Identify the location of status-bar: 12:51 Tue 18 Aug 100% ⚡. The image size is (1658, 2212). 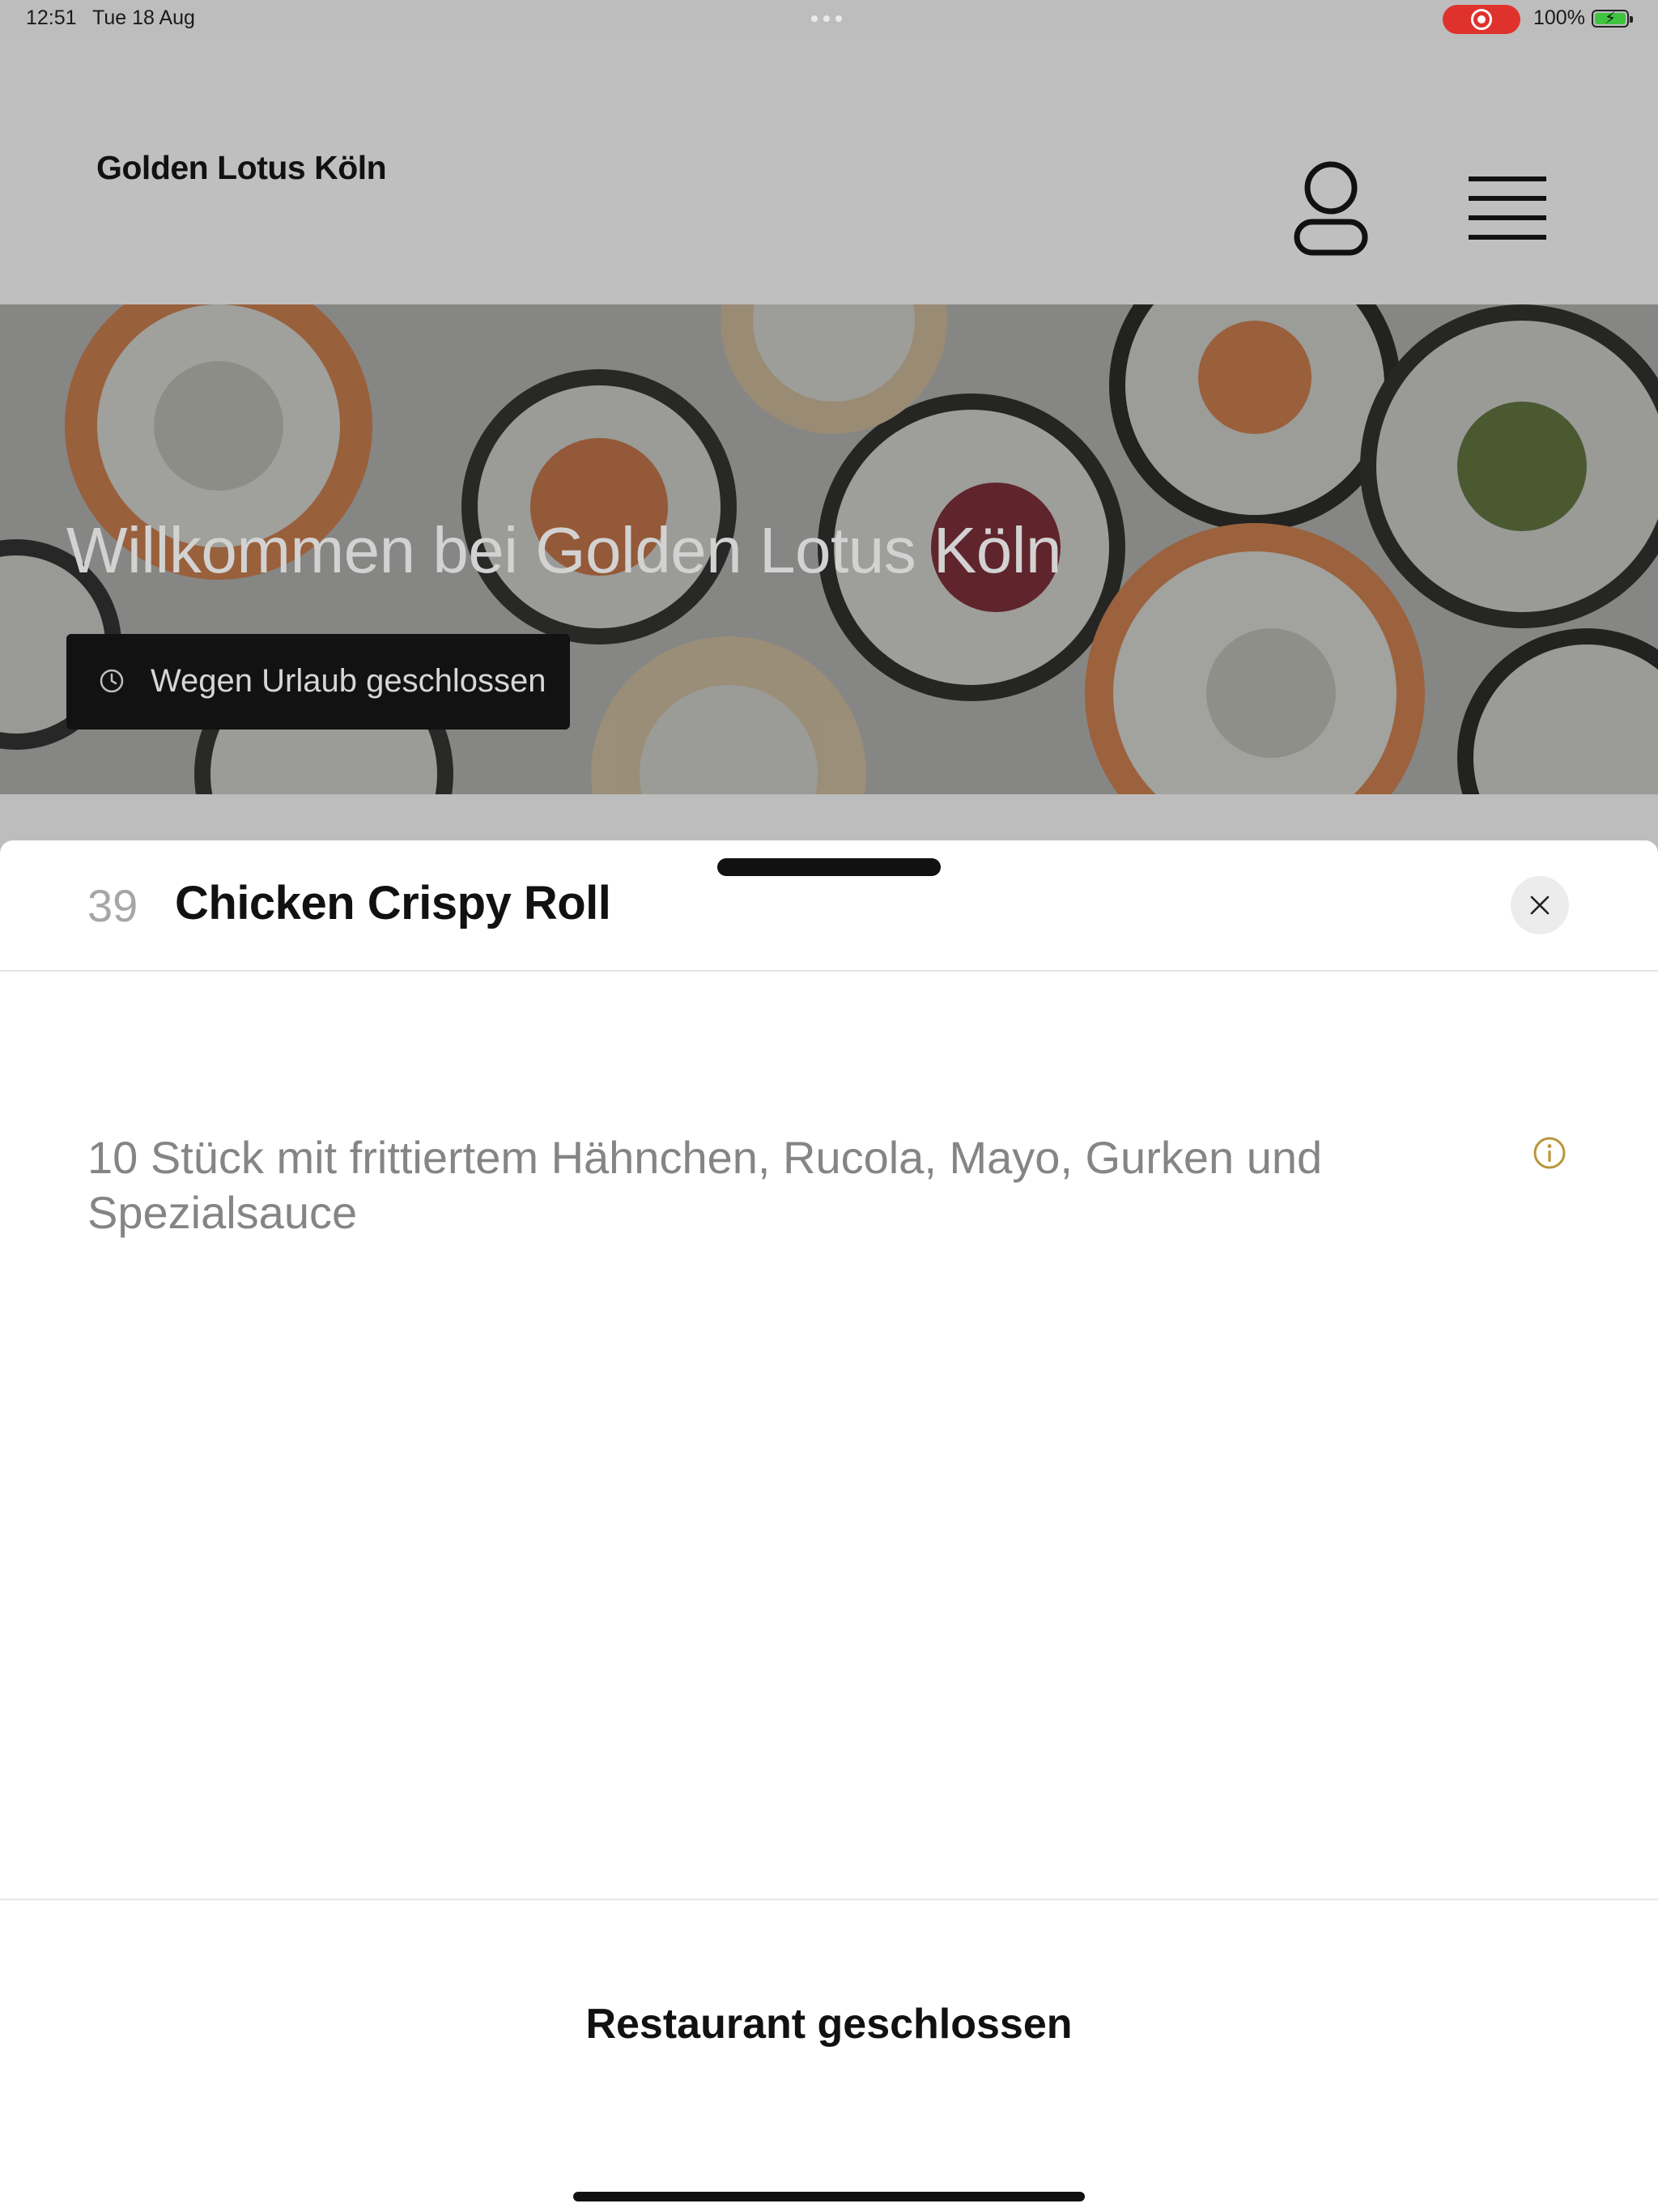
(829, 19).